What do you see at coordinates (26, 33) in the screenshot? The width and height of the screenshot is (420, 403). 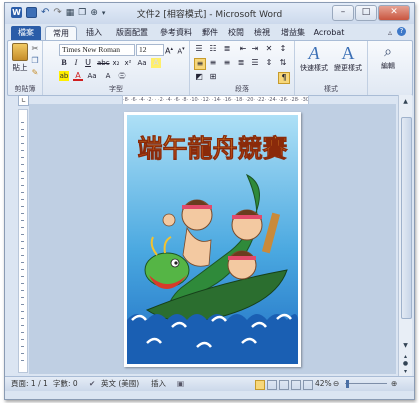 I see `tab-file: 檔案` at bounding box center [26, 33].